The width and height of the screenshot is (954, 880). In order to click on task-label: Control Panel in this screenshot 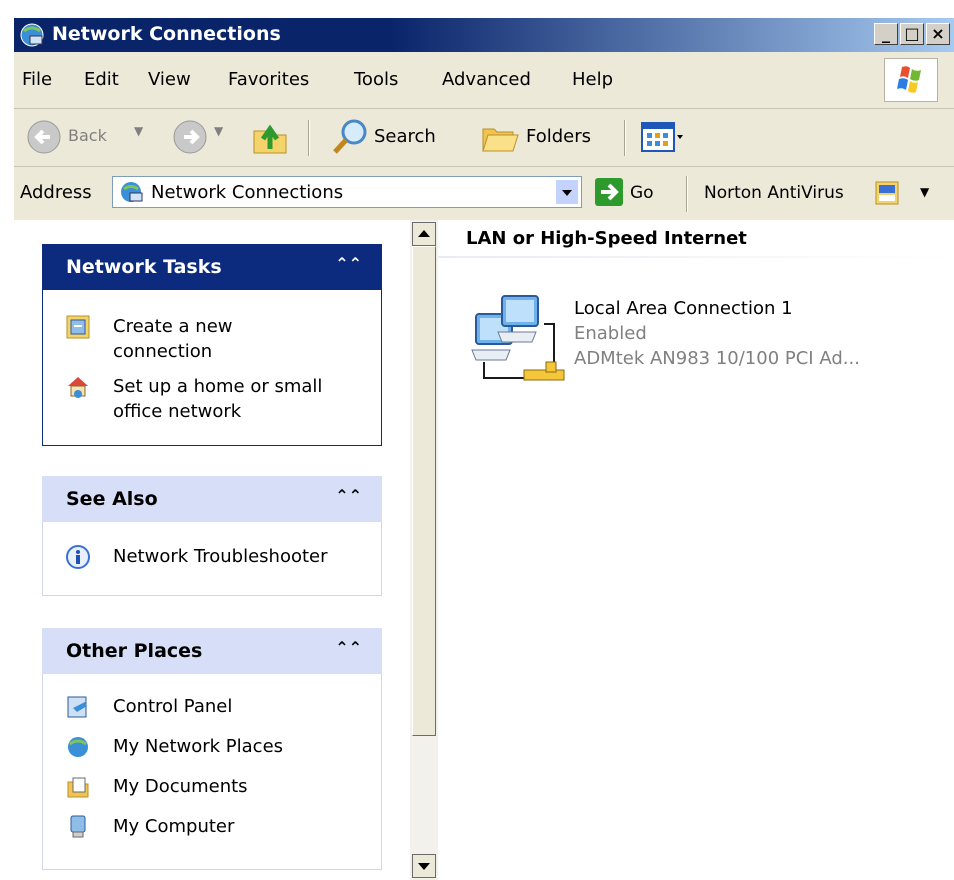, I will do `click(173, 706)`.